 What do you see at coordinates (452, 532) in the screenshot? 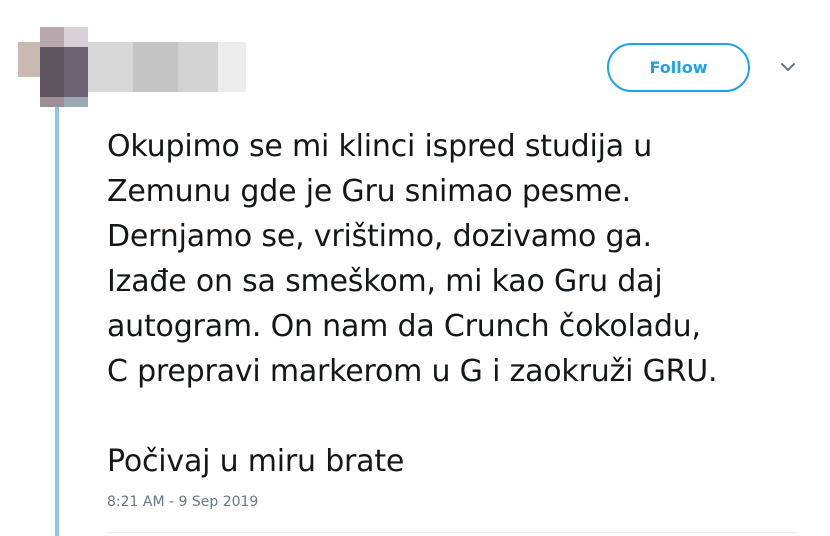
I see `divider` at bounding box center [452, 532].